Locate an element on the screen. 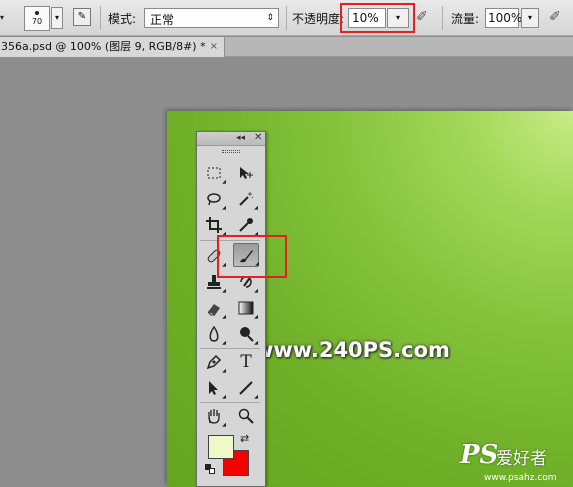 This screenshot has height=487, width=573. opacity-label: 不透明度: is located at coordinates (318, 19).